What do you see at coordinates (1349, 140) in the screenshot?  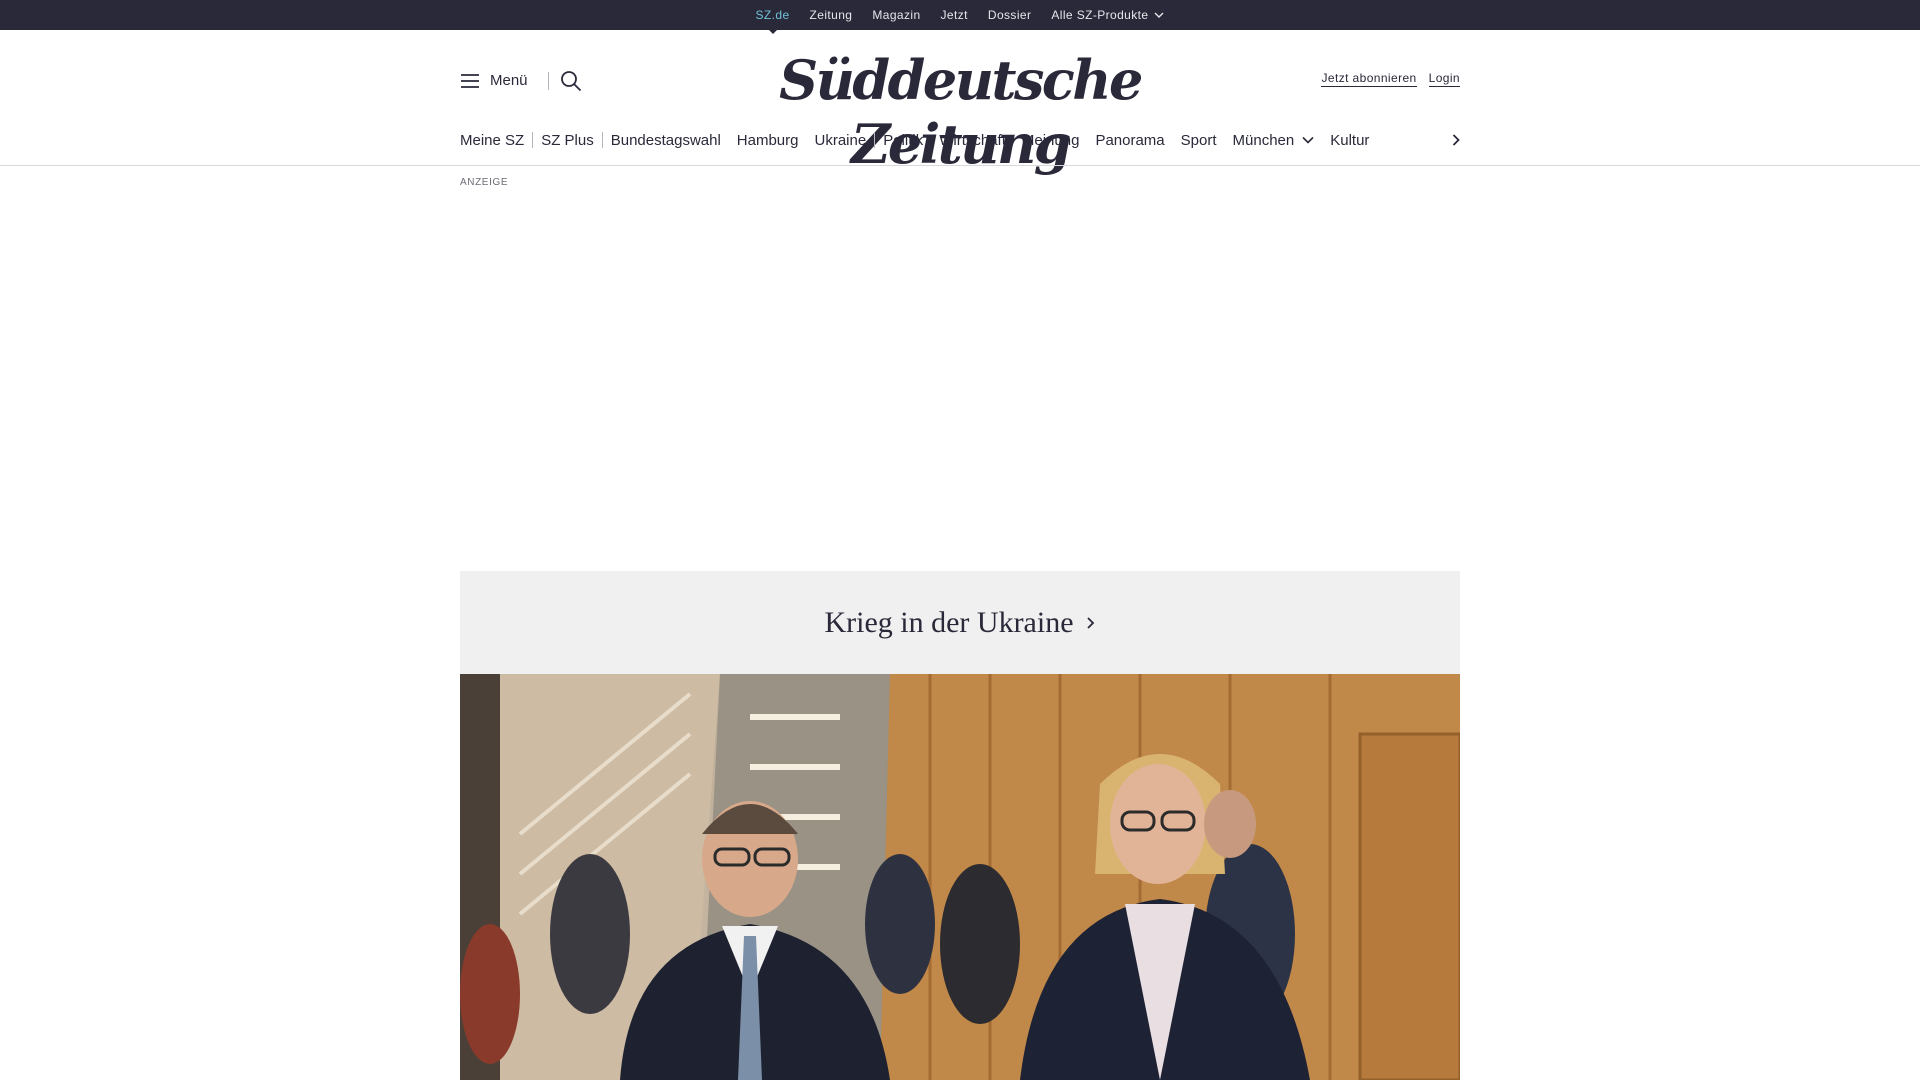 I see `nav-item-kultur: Kultur` at bounding box center [1349, 140].